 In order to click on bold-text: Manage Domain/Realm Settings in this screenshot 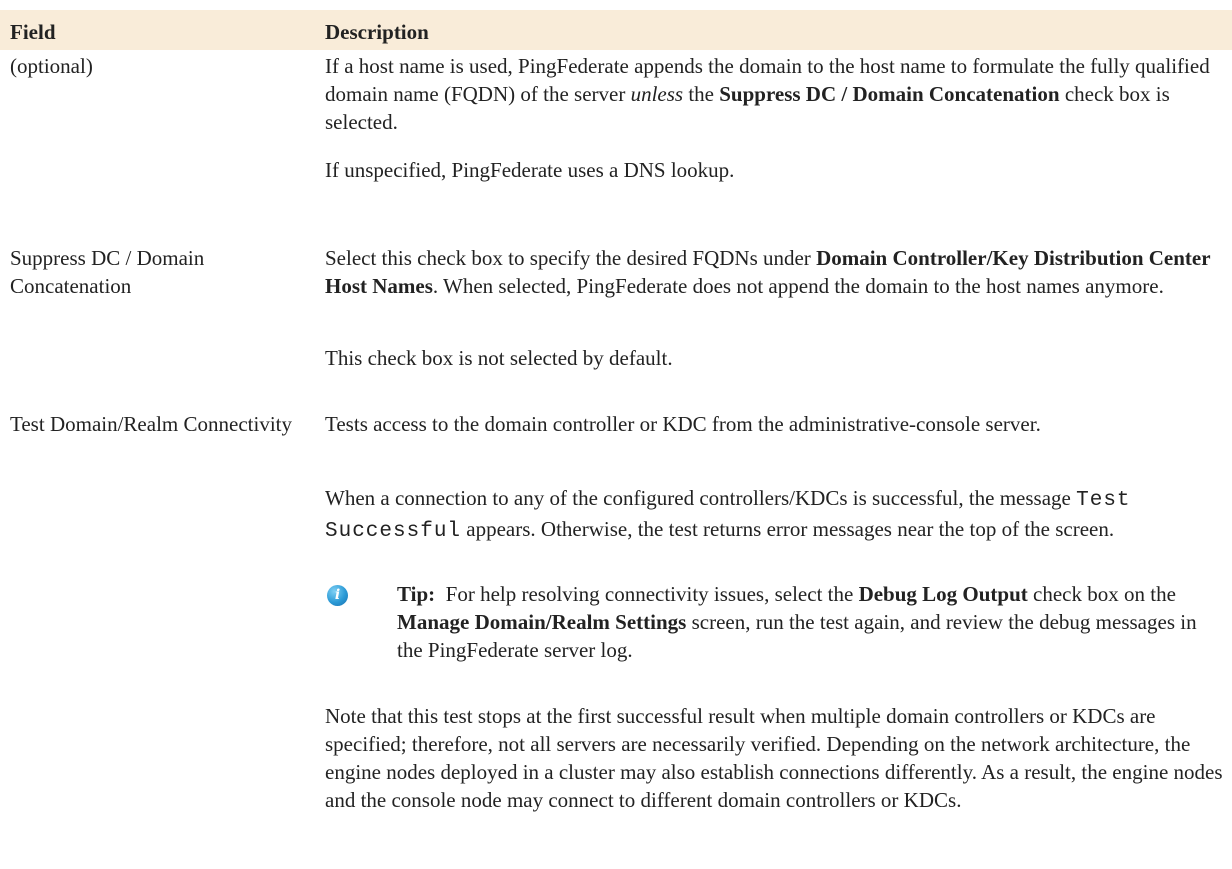, I will do `click(542, 622)`.